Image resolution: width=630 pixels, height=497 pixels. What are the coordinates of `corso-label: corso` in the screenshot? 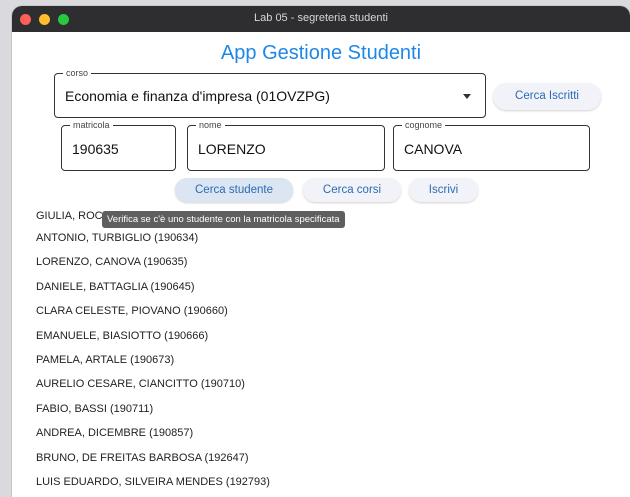 It's located at (77, 73).